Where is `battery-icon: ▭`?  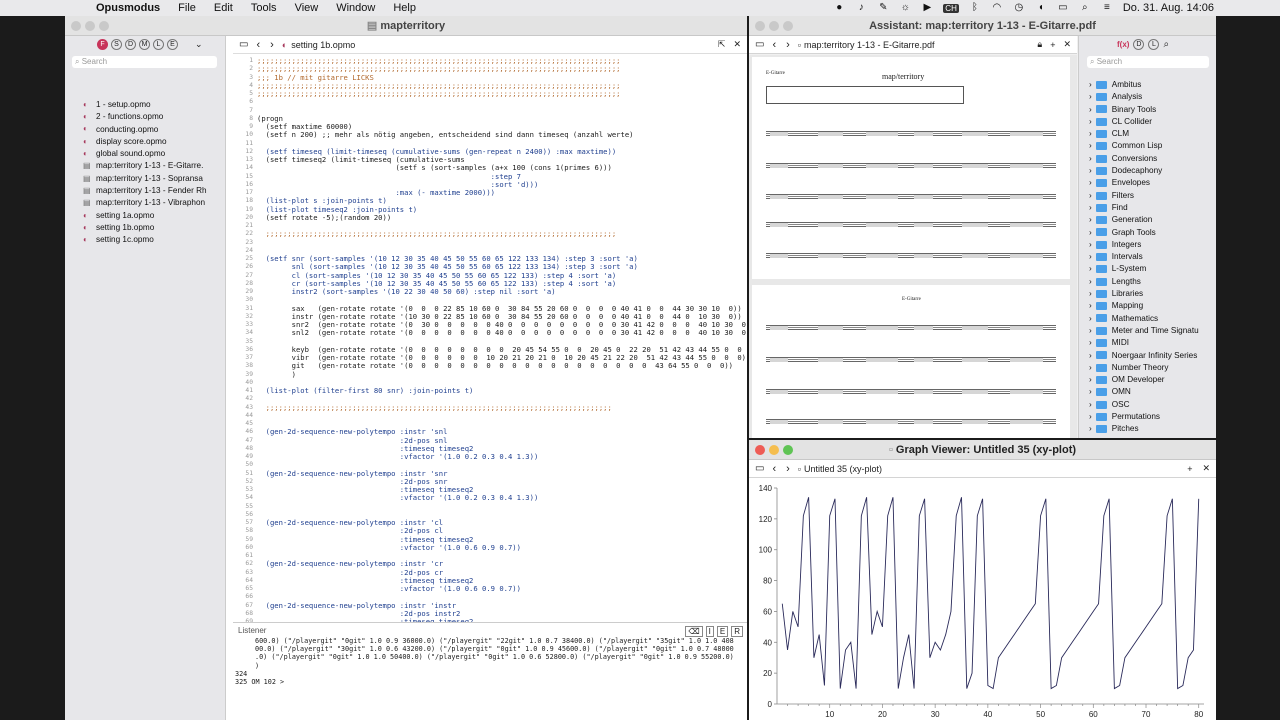 battery-icon: ▭ is located at coordinates (1063, 8).